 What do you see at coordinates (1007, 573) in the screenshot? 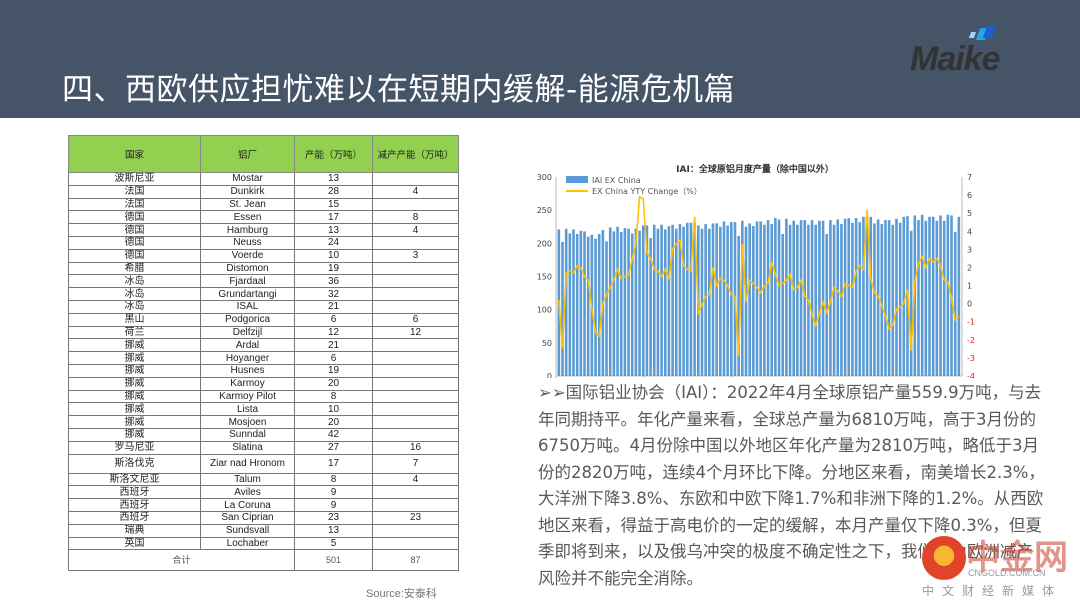
I see `watermark-domain: CNGOLD.COM.CN` at bounding box center [1007, 573].